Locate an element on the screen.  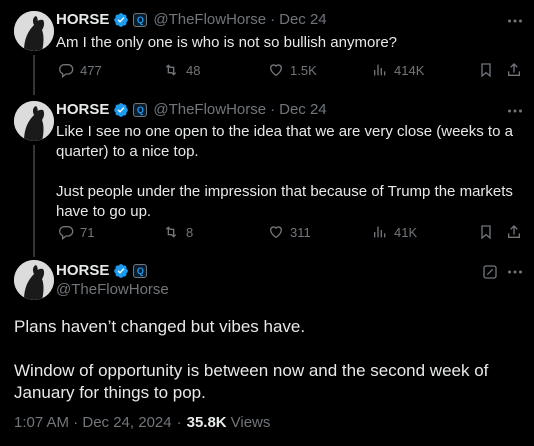
reply-count: 71 is located at coordinates (87, 232).